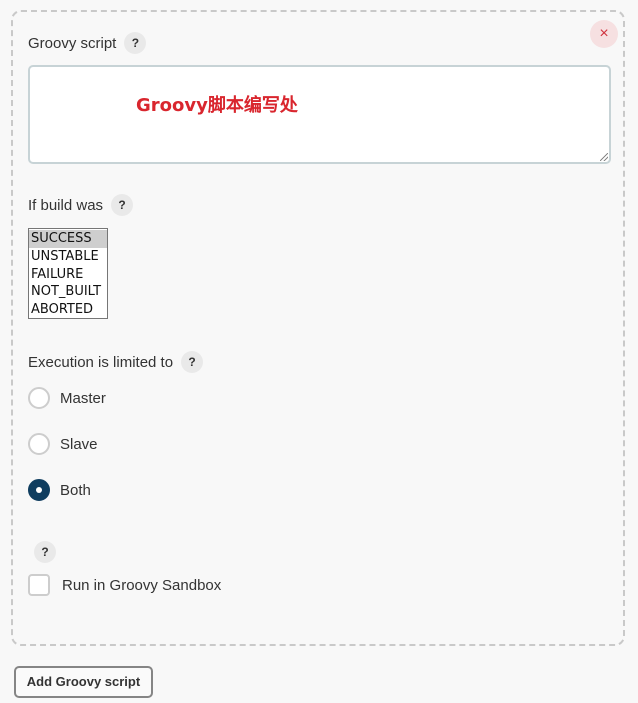  I want to click on build-status-label: If build was, so click(66, 205).